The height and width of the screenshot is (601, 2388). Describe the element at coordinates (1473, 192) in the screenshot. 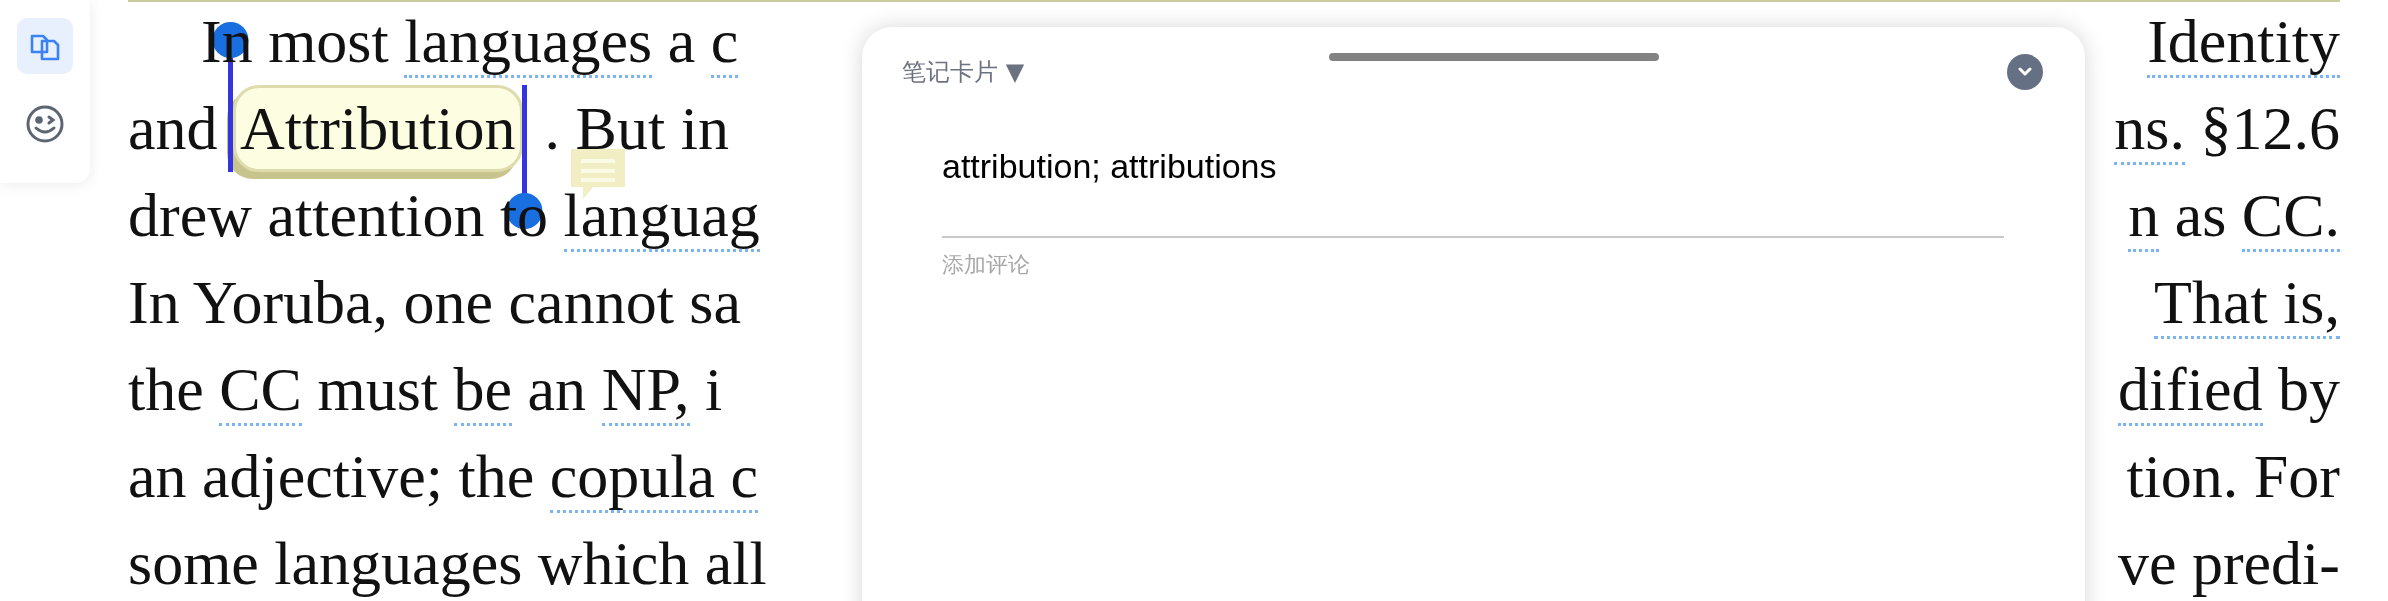

I see `headword-field: attribution; attributions` at that location.